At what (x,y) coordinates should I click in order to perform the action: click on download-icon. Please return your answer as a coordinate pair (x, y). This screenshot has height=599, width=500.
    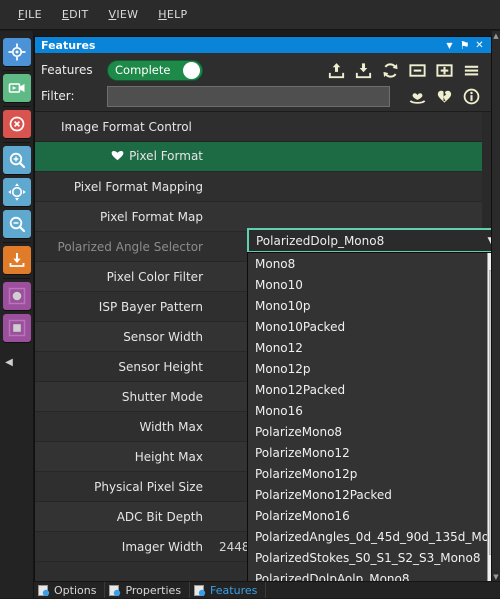
    Looking at the image, I should click on (363, 70).